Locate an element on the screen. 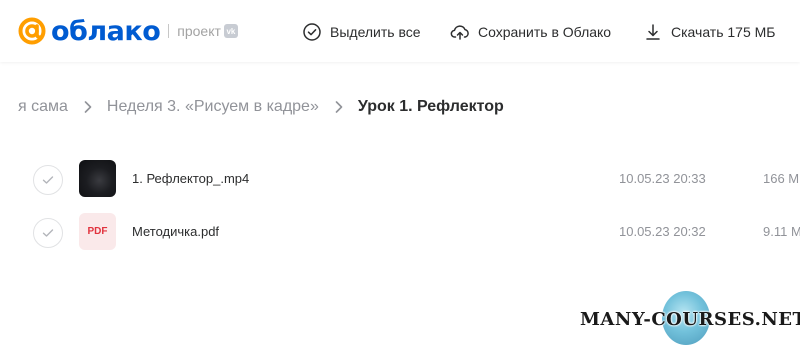  select-all-button: Выделить все is located at coordinates (361, 32).